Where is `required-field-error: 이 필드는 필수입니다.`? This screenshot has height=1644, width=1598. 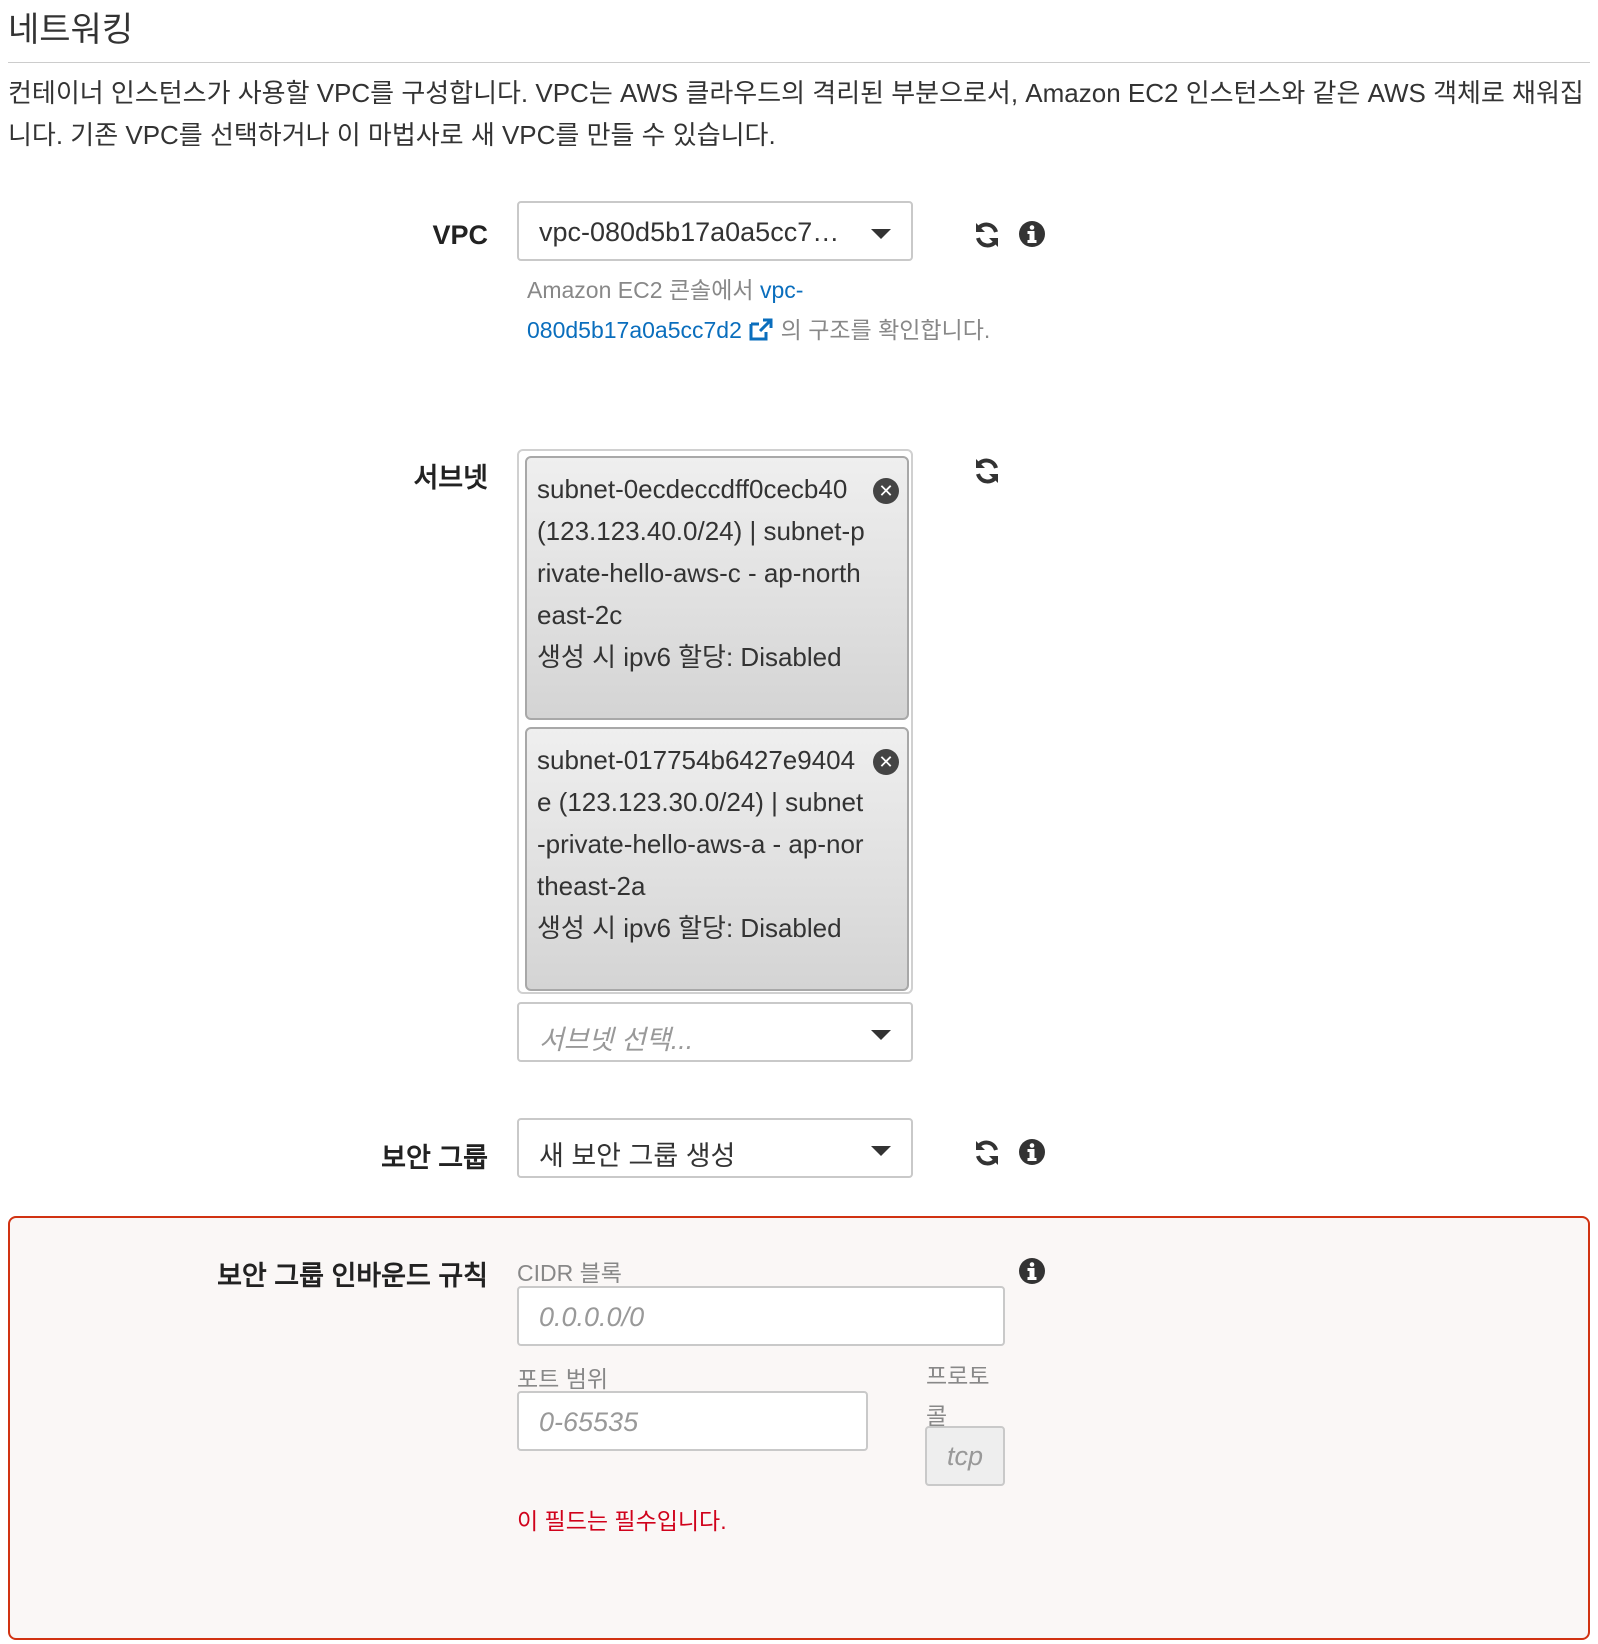
required-field-error: 이 필드는 필수입니다. is located at coordinates (622, 1521).